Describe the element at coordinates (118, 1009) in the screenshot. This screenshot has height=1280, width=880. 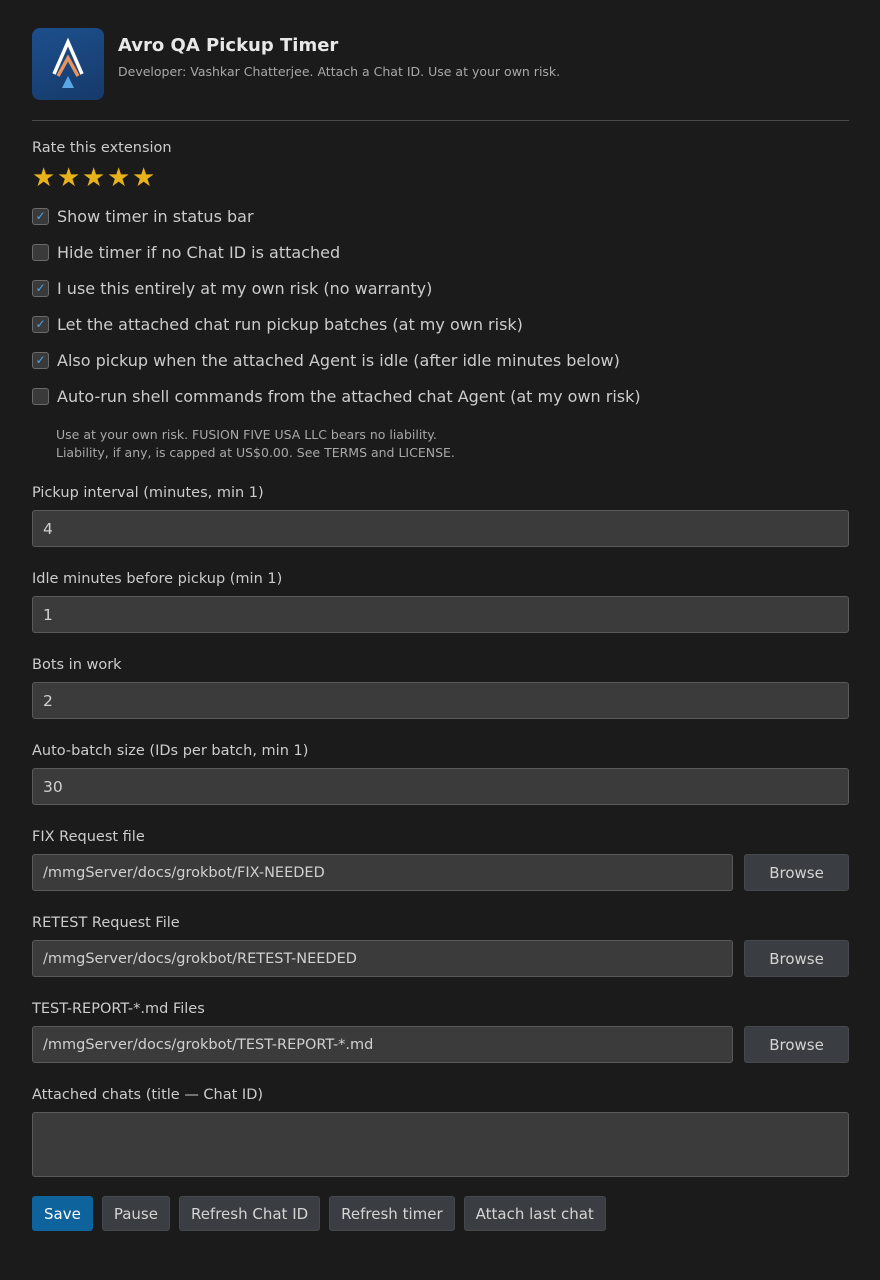
I see `report-files-label: TEST-REPORT-*.md Files` at that location.